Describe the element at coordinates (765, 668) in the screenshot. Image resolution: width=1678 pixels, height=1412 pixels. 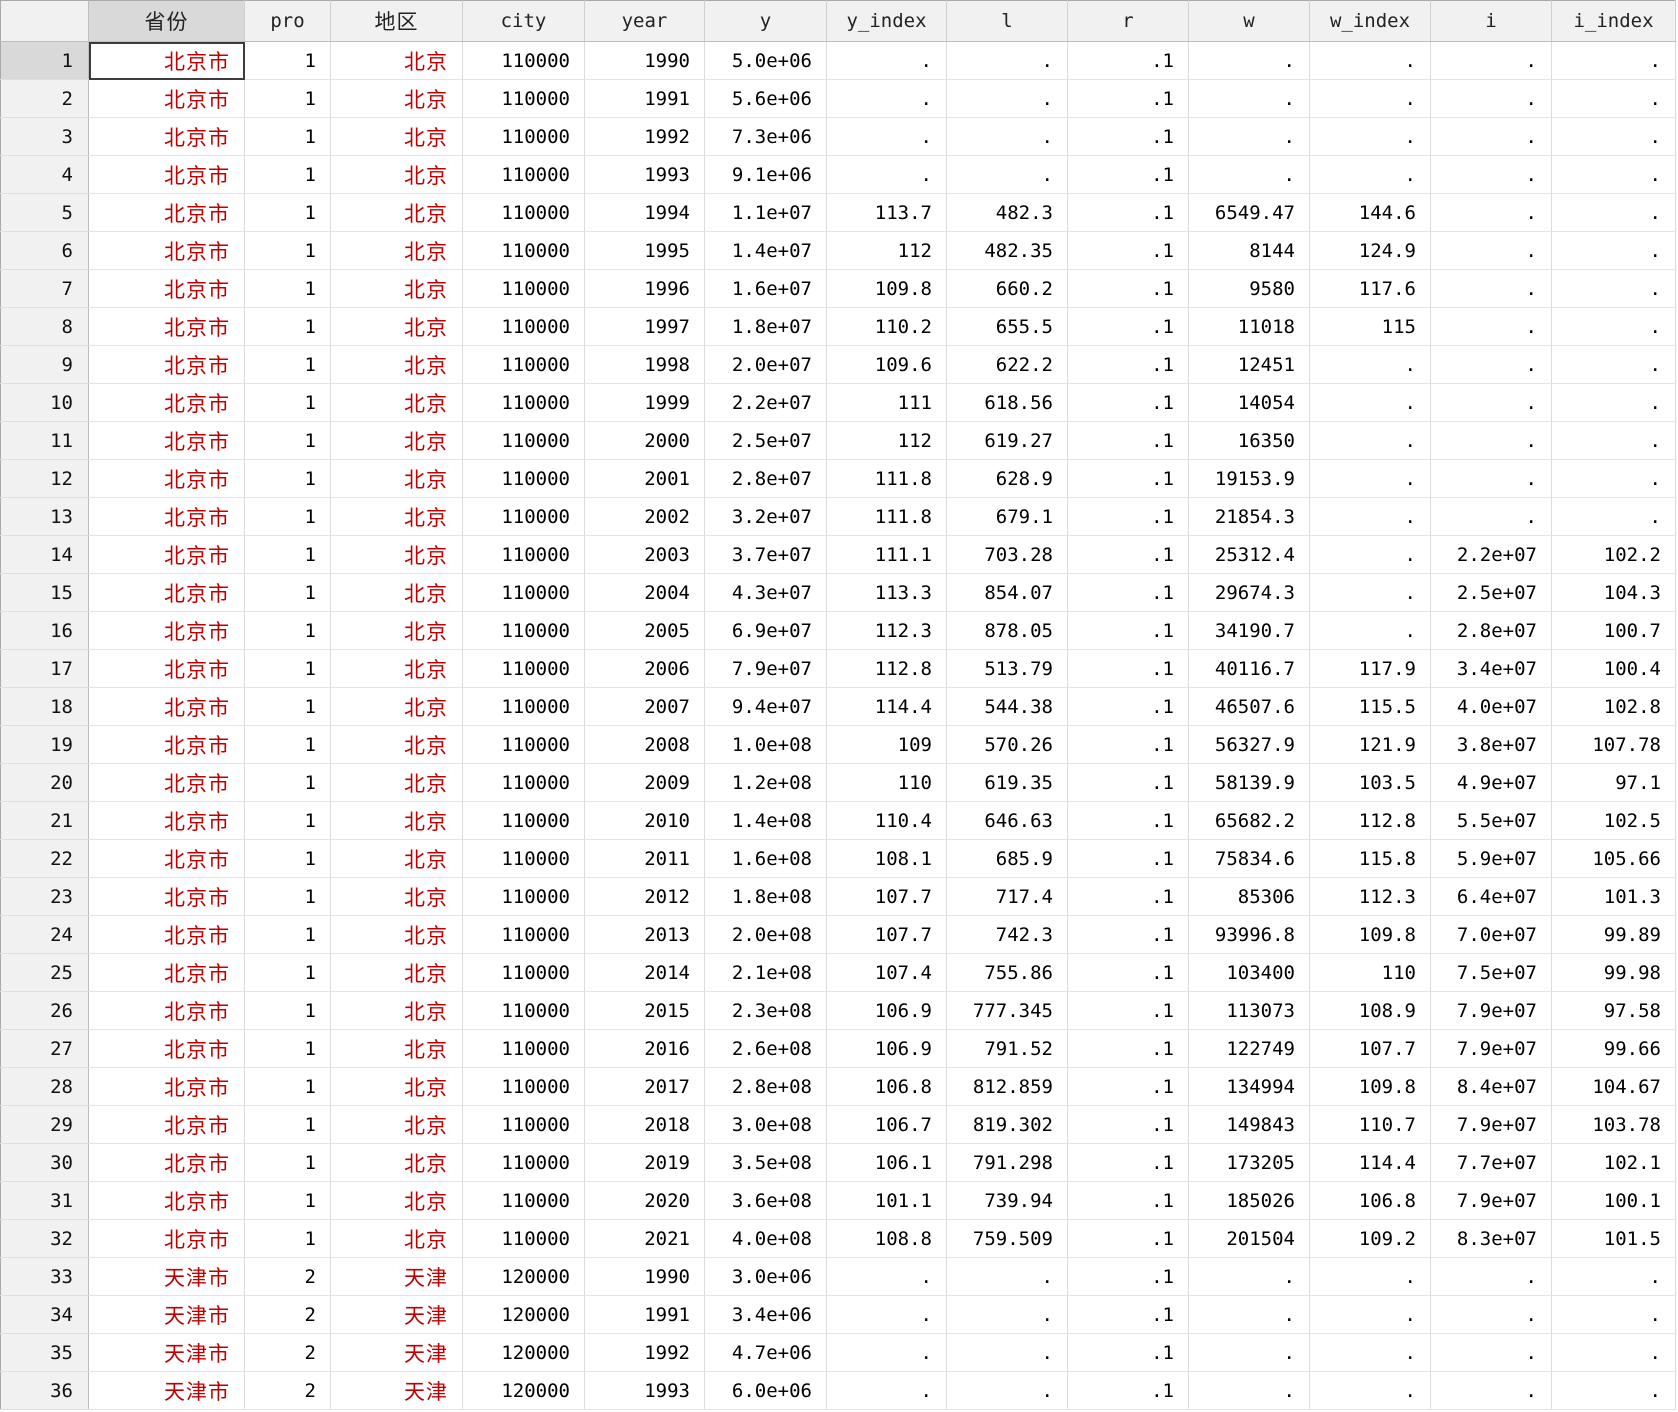
I see `cell-y: 7.9e+07` at that location.